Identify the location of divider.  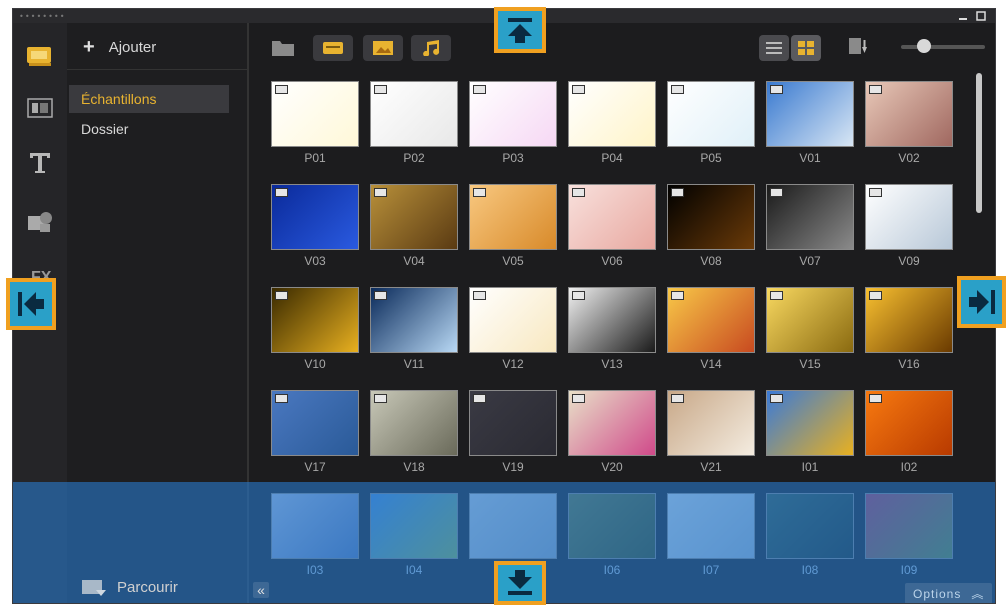
(157, 69).